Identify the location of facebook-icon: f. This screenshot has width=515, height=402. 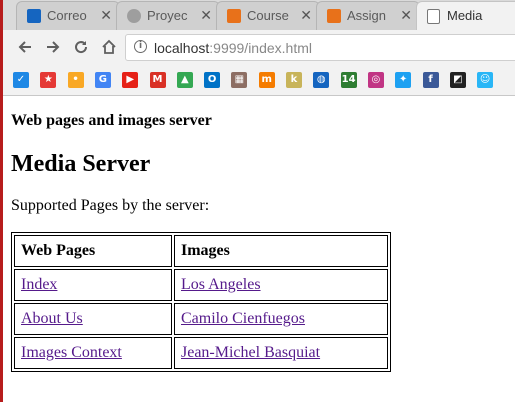
(430, 80).